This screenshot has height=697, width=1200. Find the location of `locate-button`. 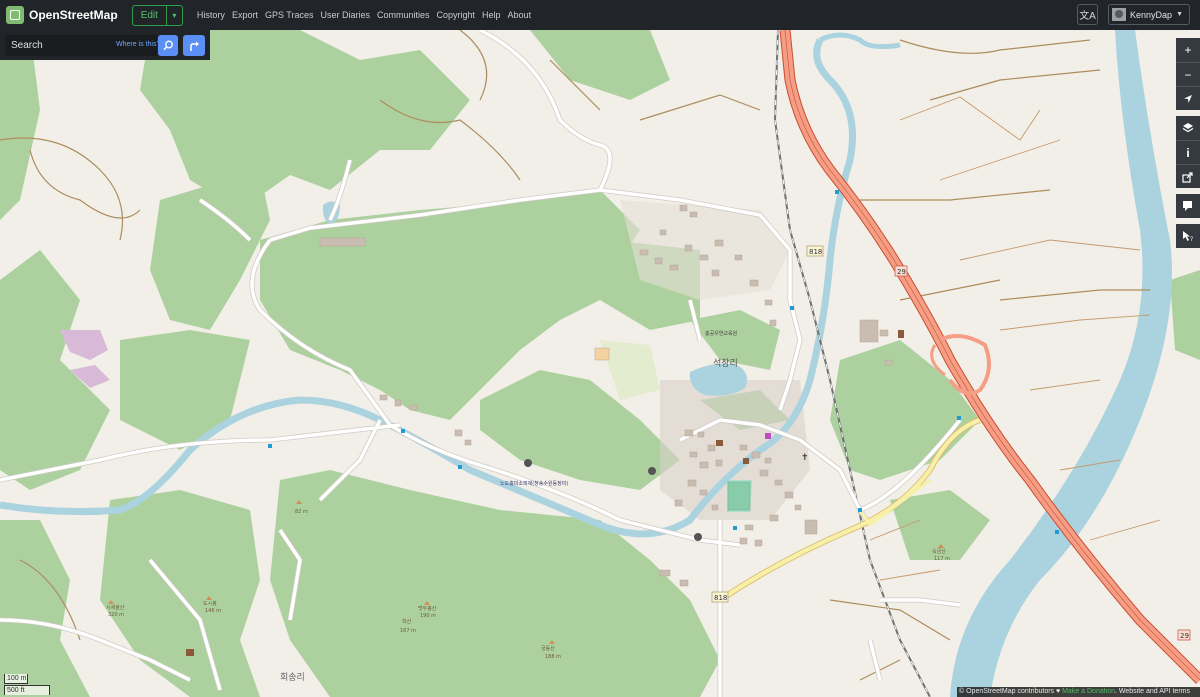

locate-button is located at coordinates (1188, 98).